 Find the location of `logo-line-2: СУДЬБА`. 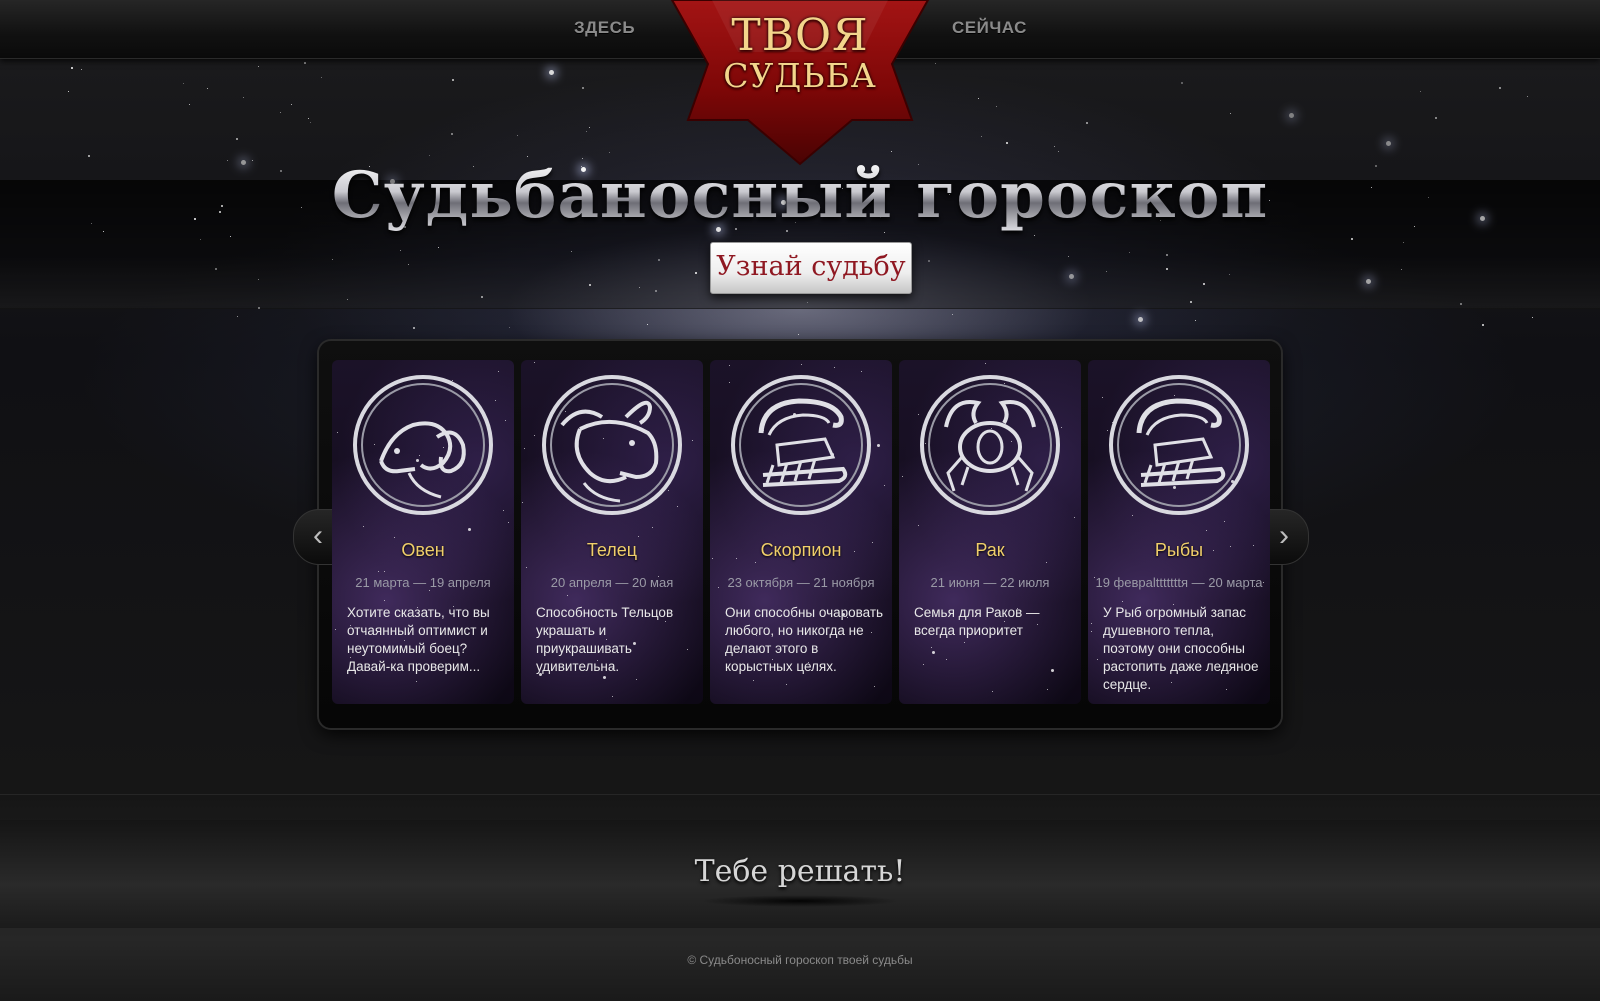

logo-line-2: СУДЬБА is located at coordinates (800, 75).